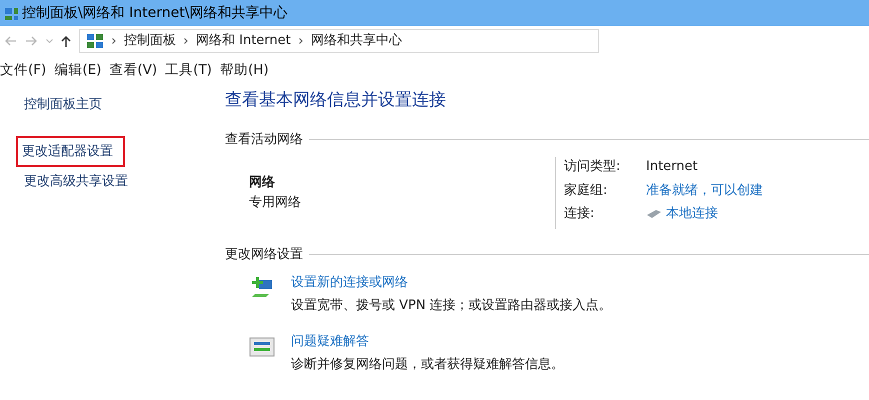  I want to click on app-icon, so click(11, 13).